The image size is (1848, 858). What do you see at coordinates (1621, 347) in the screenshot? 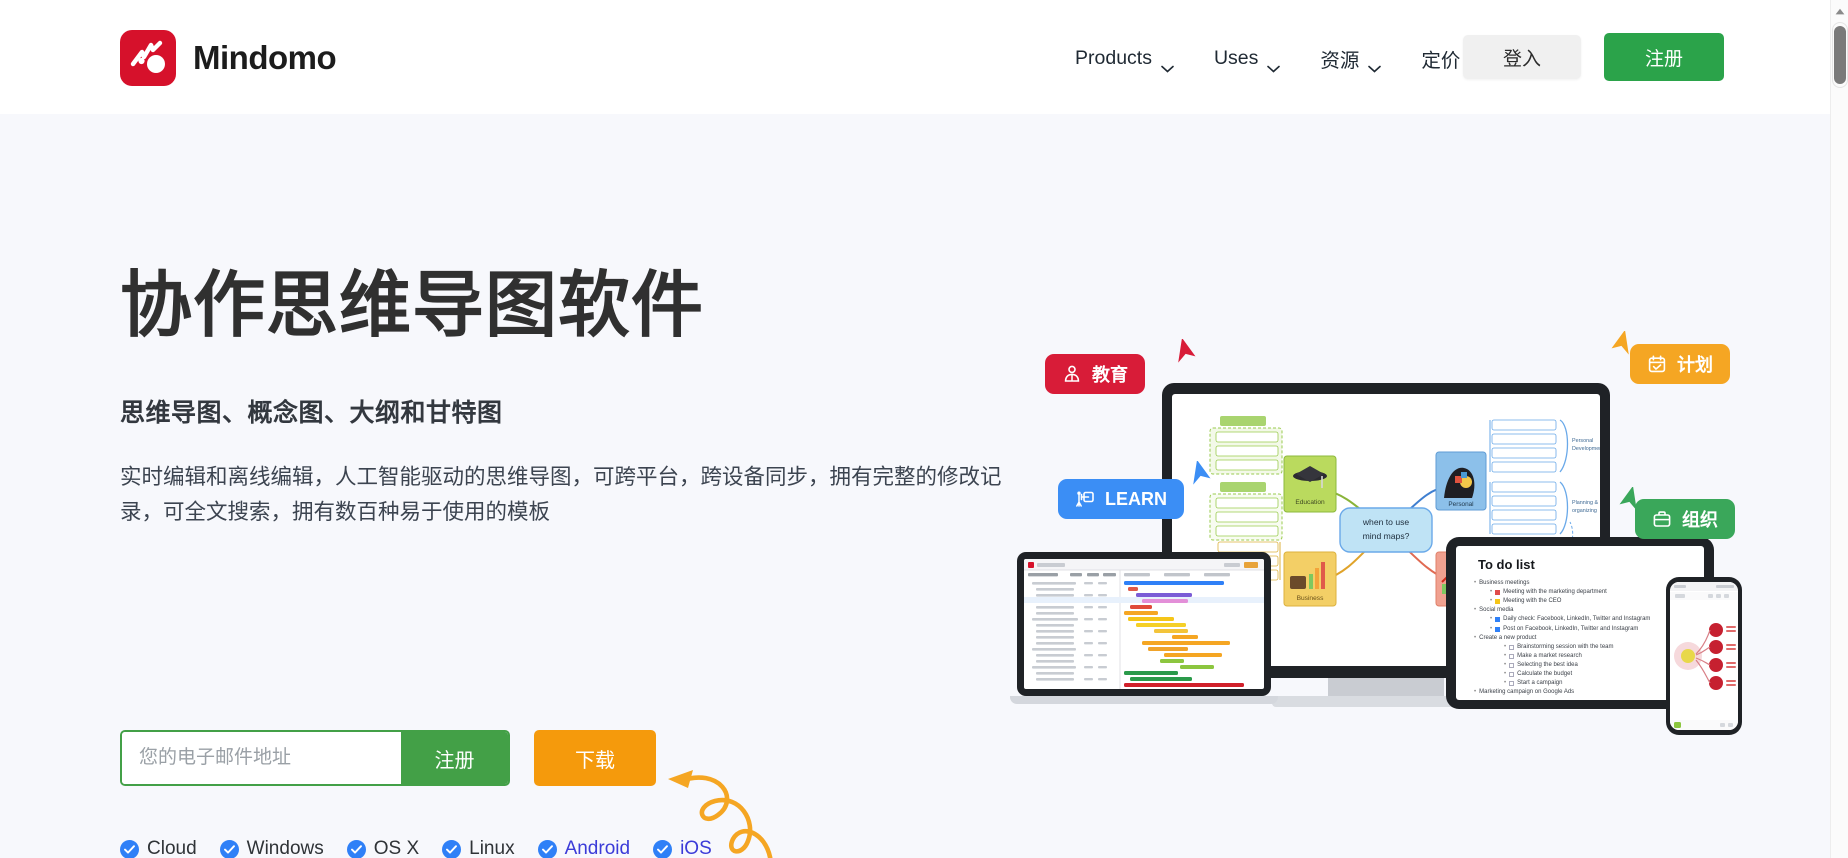
I see `cursor-arrow-orange-icon` at bounding box center [1621, 347].